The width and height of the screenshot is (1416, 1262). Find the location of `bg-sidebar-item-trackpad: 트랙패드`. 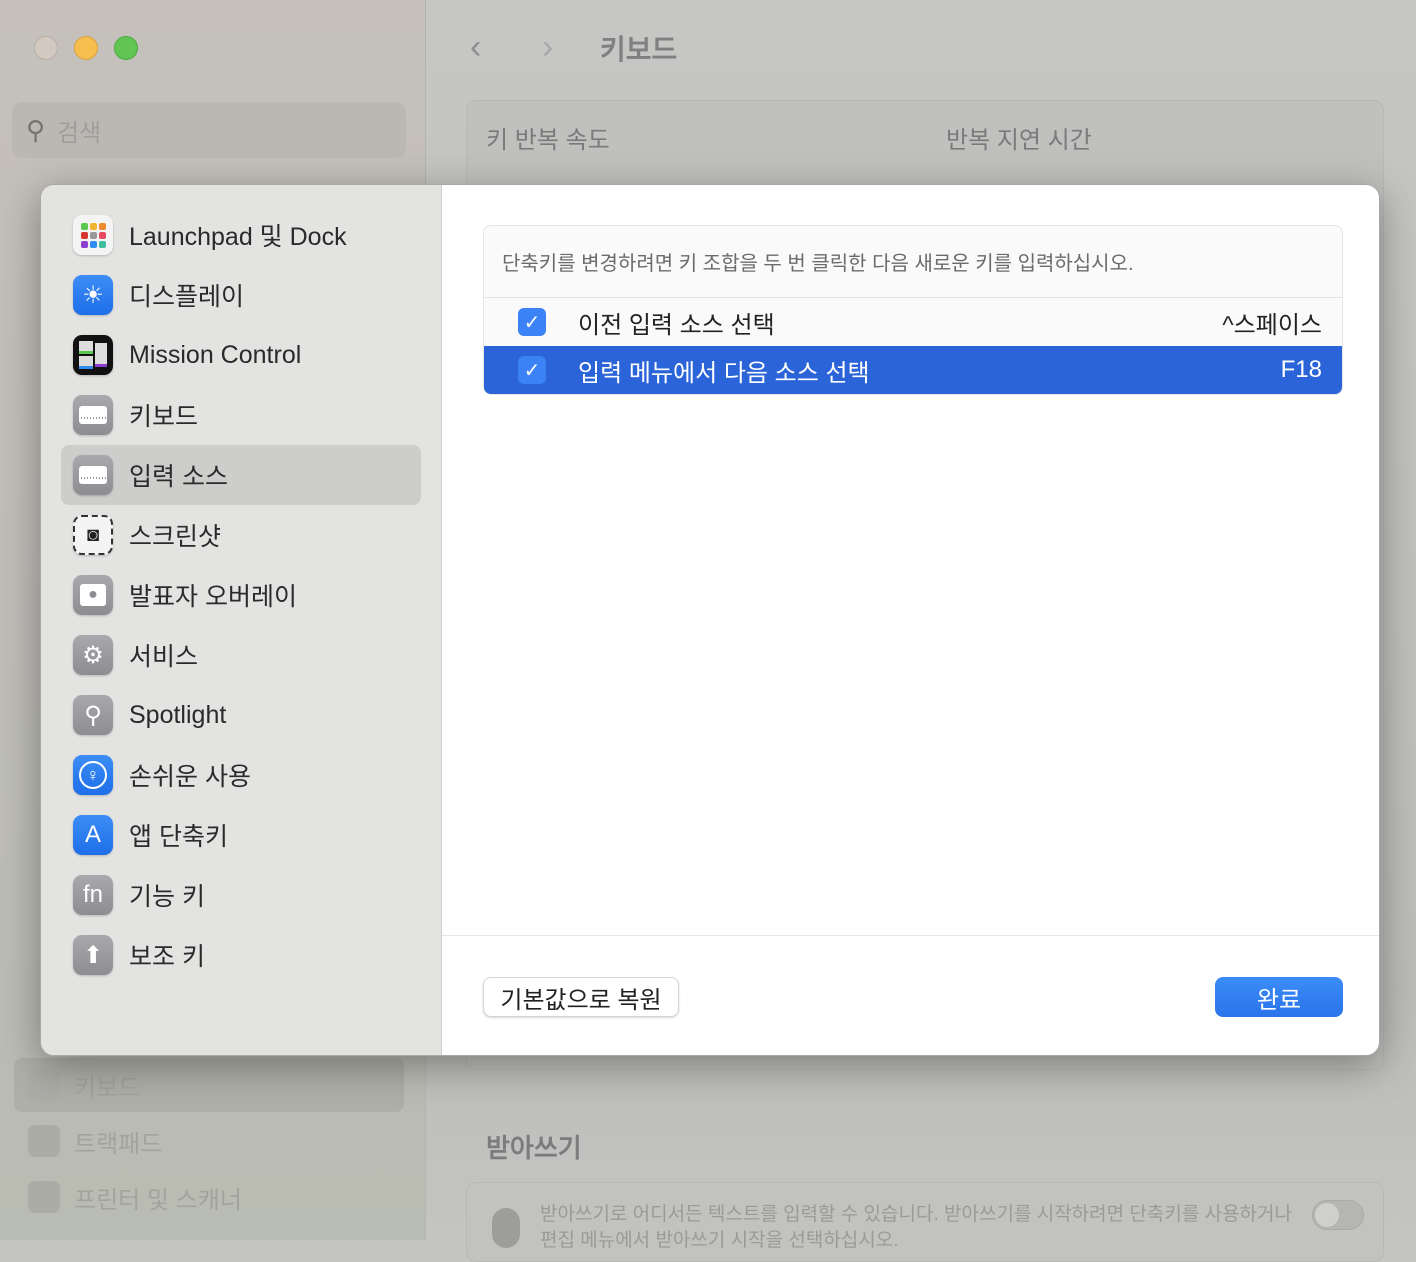

bg-sidebar-item-trackpad: 트랙패드 is located at coordinates (209, 1141).